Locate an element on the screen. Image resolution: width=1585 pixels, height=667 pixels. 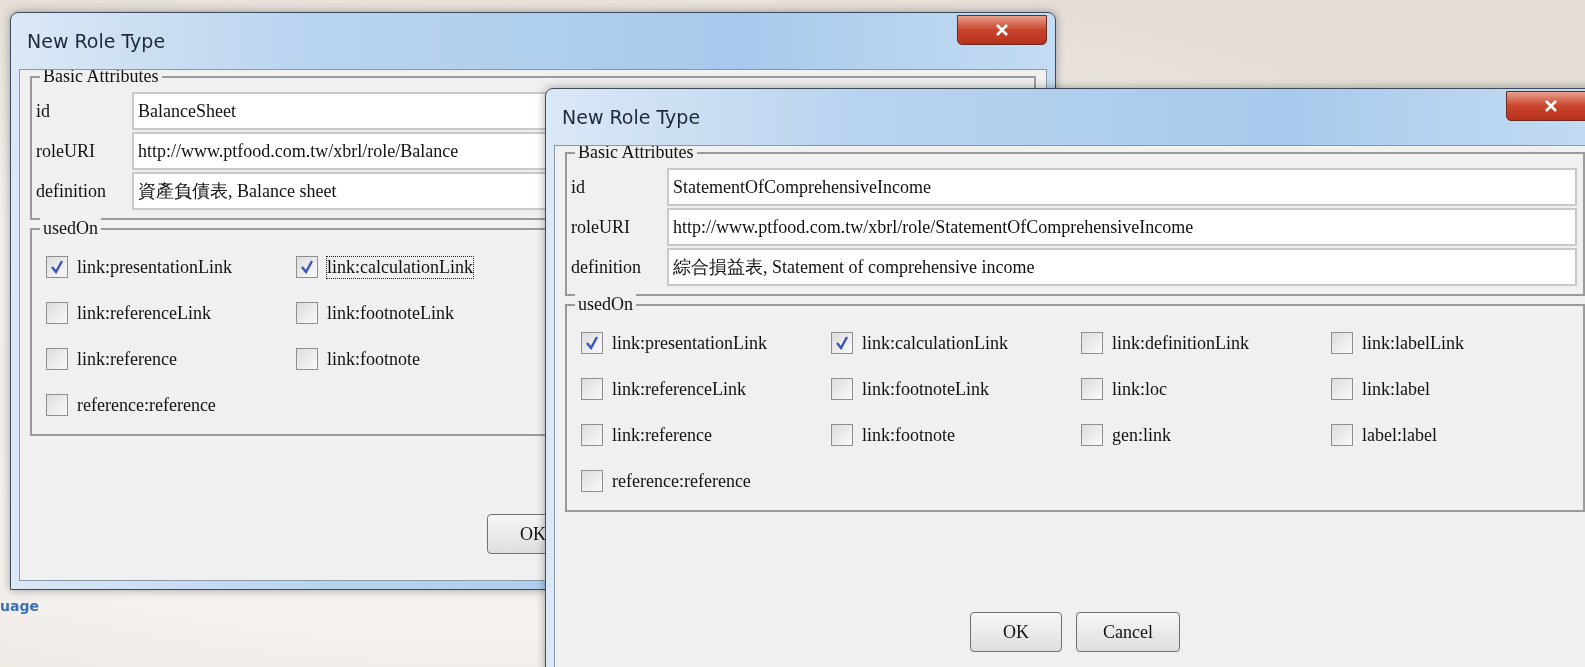
checkbox-label: link:definitionLink is located at coordinates (1180, 343).